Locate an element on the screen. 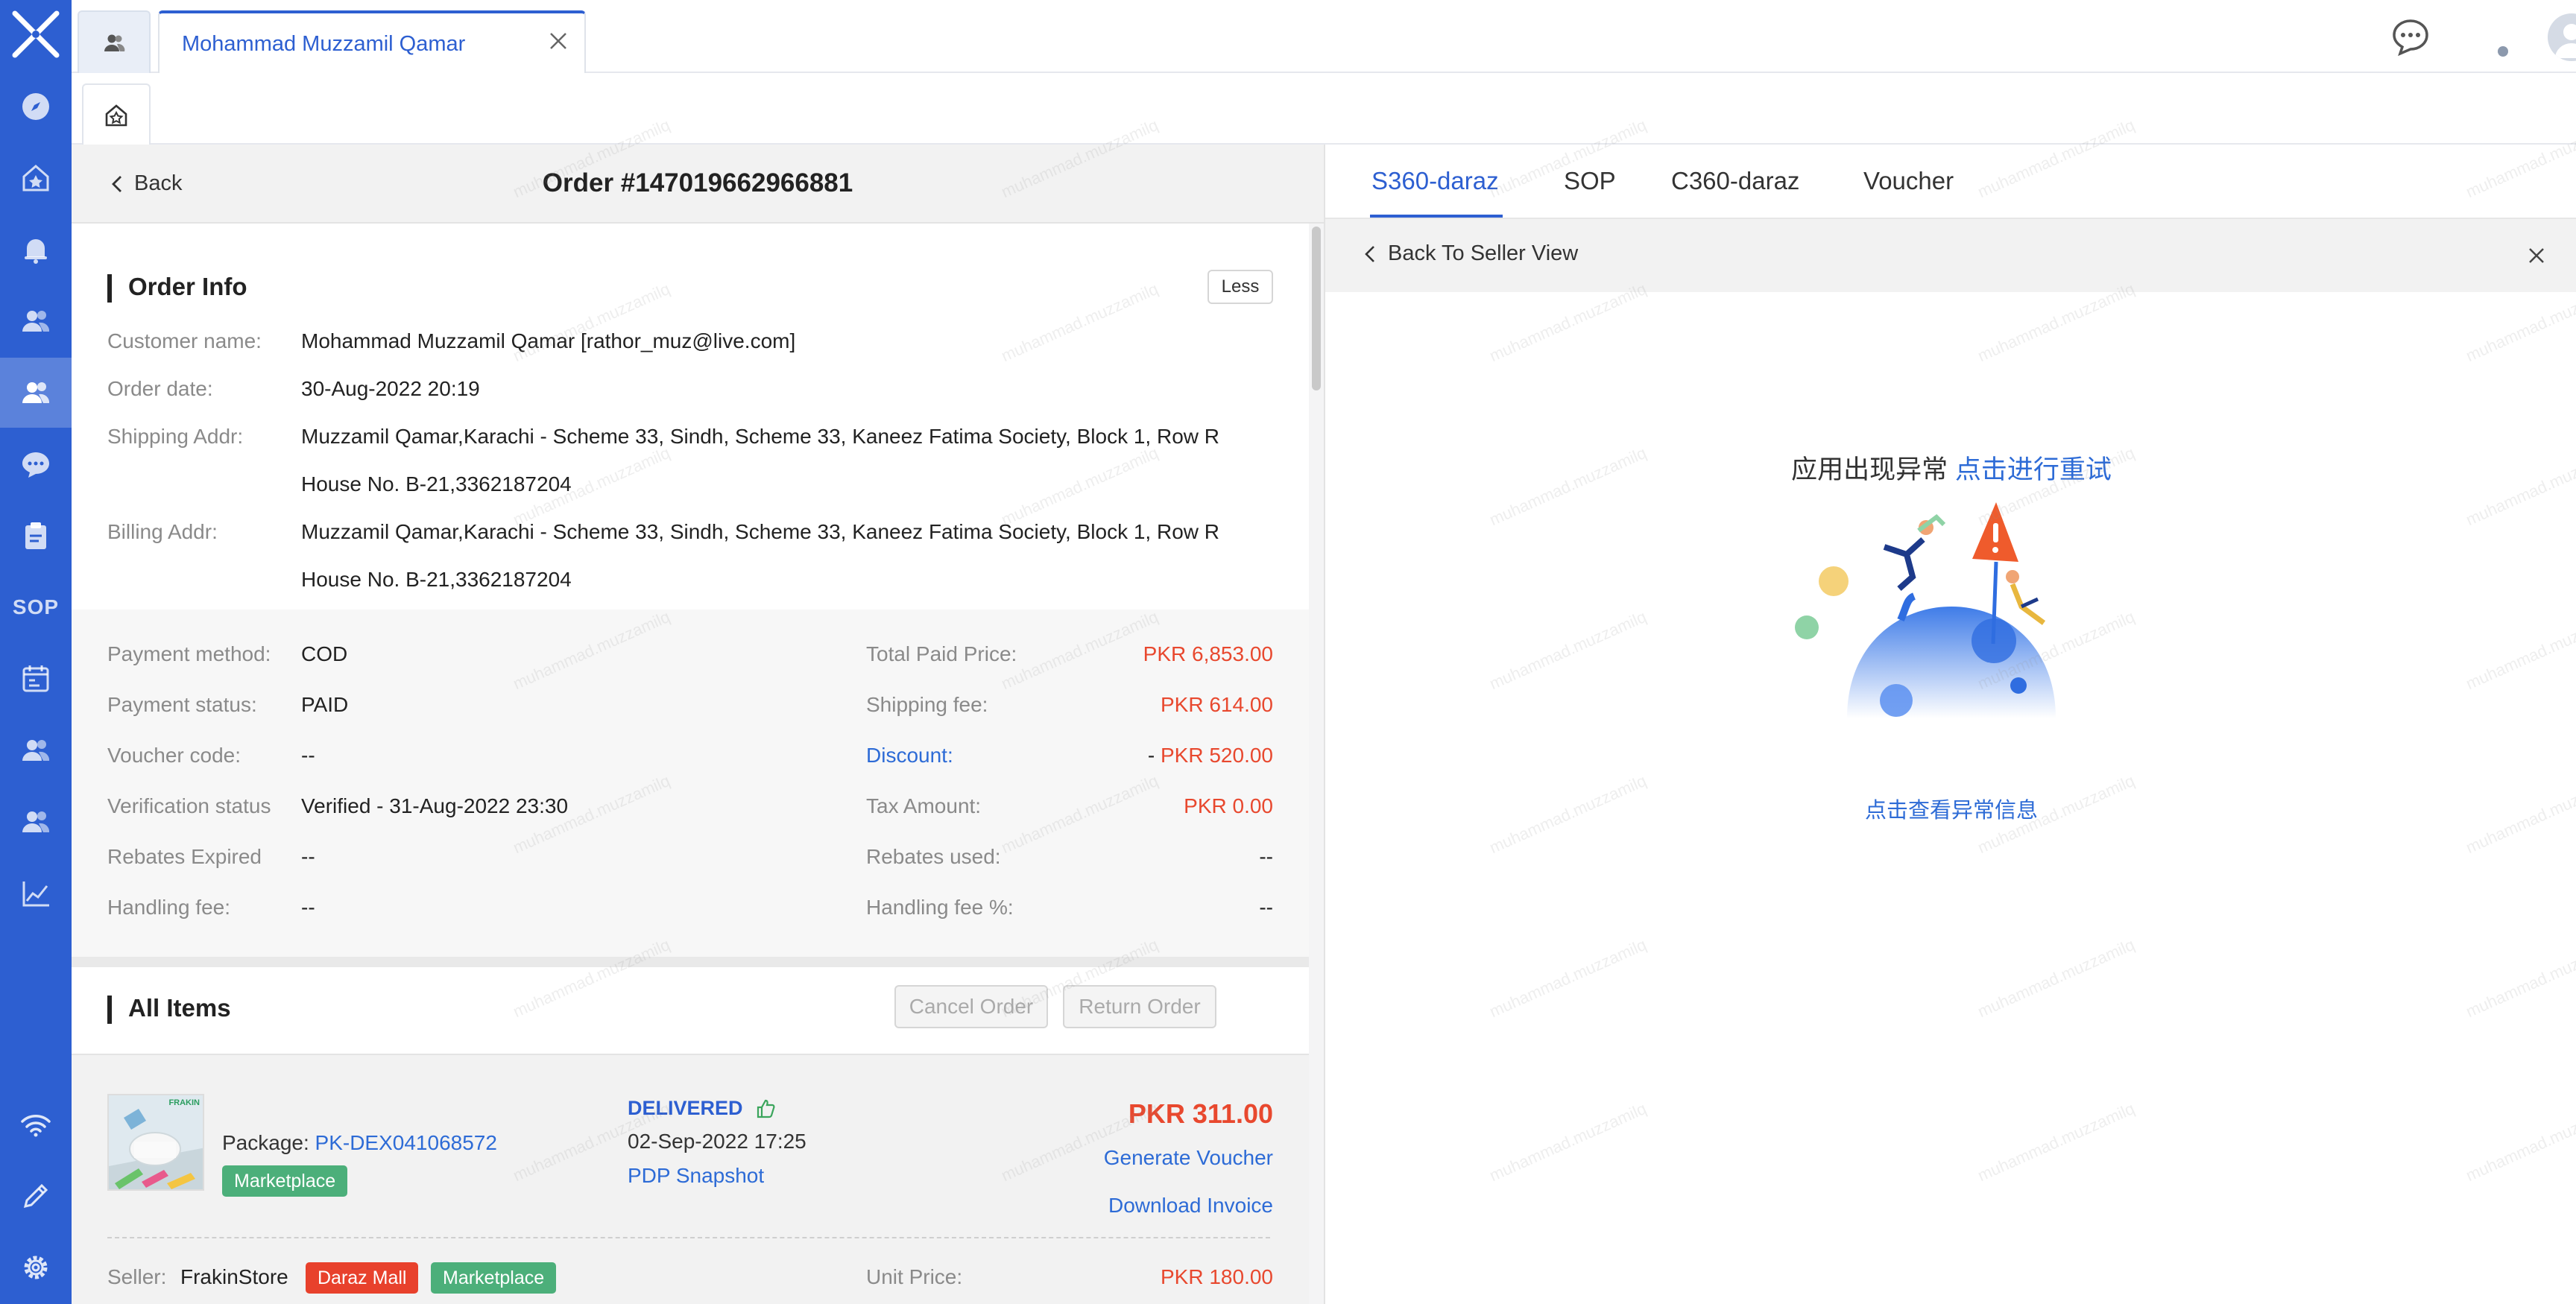 Image resolution: width=2576 pixels, height=1304 pixels. tab-voucher: Voucher is located at coordinates (1908, 181).